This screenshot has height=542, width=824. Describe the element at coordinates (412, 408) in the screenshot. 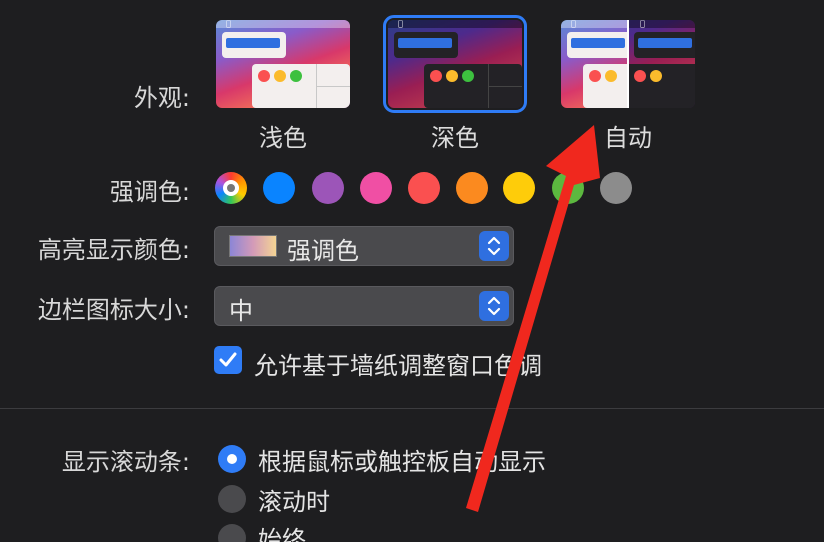

I see `section-divider` at that location.